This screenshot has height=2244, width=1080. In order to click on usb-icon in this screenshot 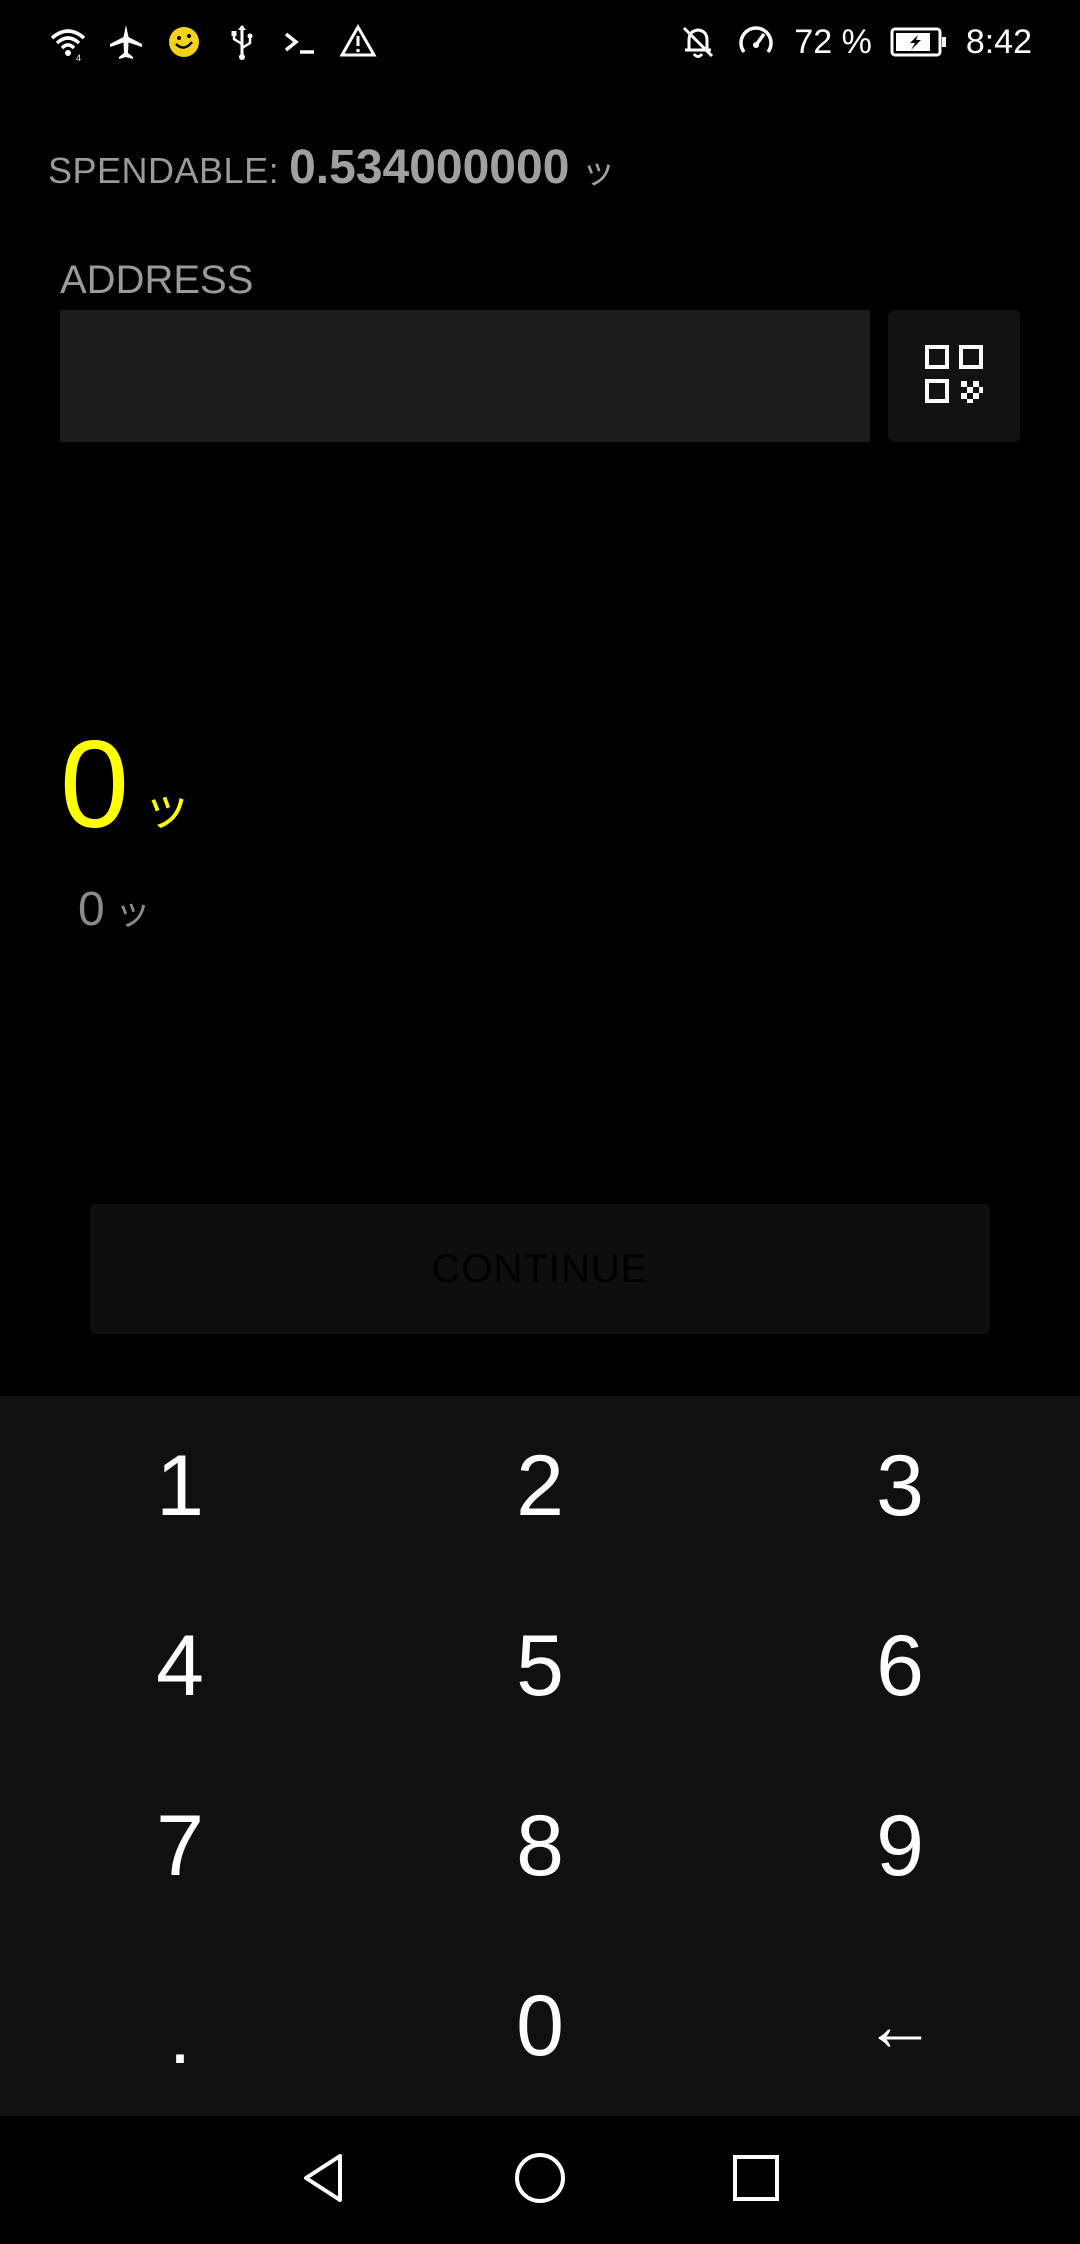, I will do `click(242, 42)`.